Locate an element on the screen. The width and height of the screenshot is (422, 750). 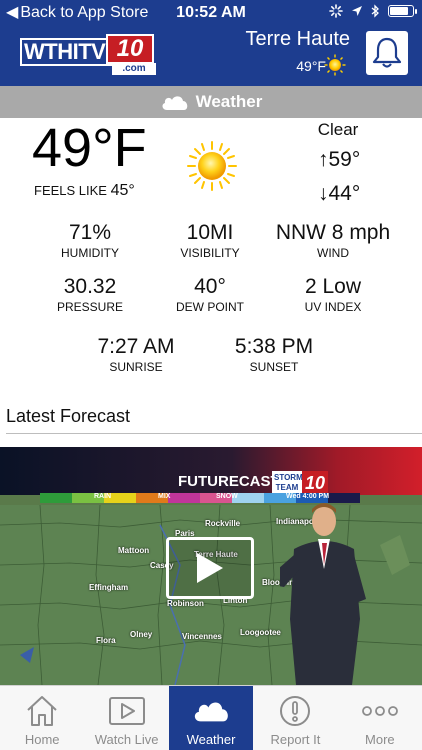
stat-sunrise: 7:27 AM SUNRISE is located at coordinates (136, 354).